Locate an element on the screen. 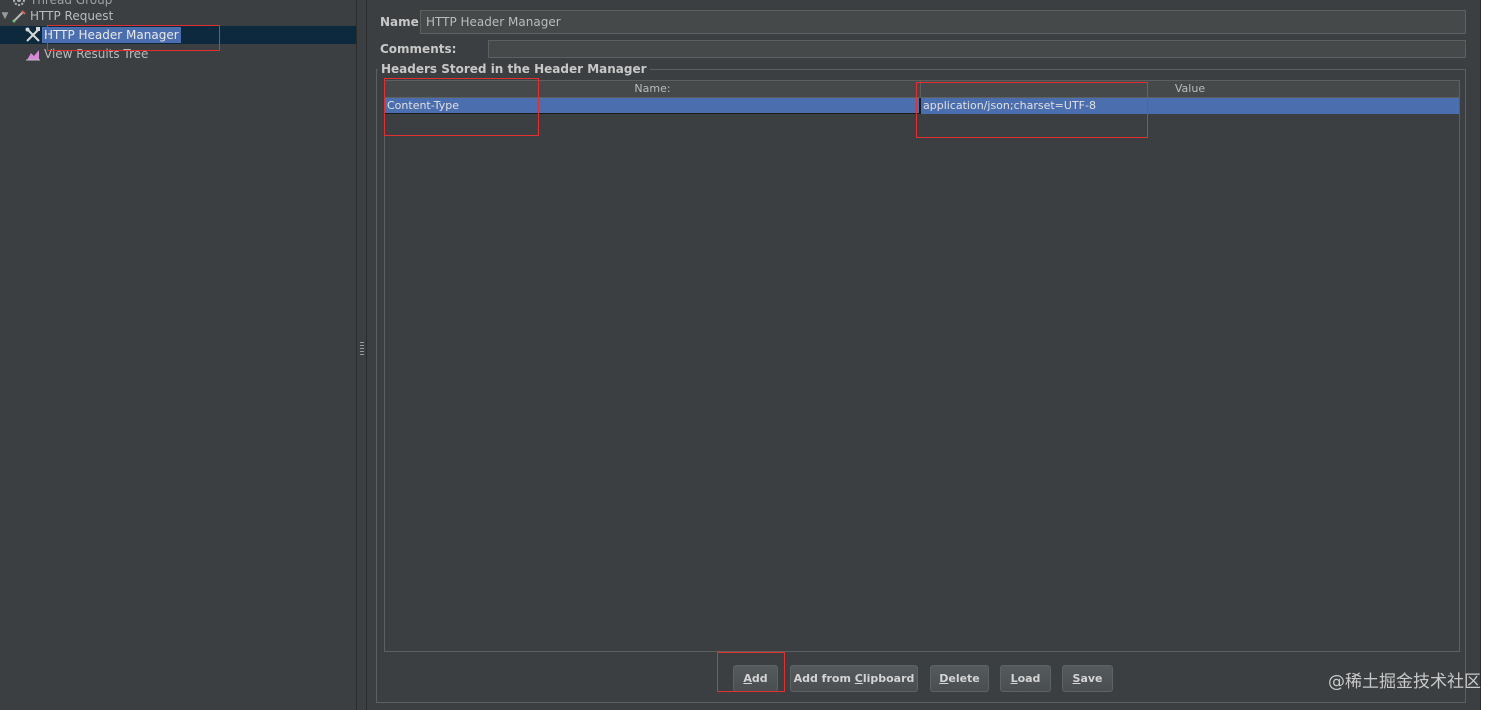 This screenshot has height=710, width=1512. column-header-name: Name: is located at coordinates (653, 89).